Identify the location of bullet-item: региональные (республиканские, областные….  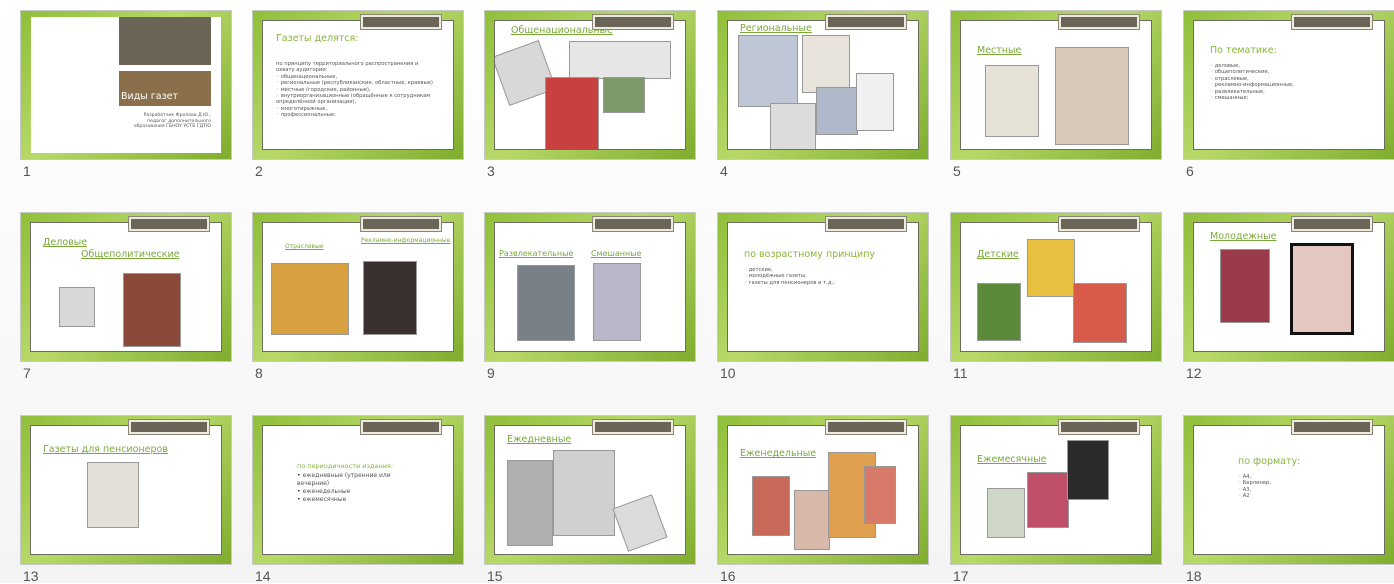
(356, 83).